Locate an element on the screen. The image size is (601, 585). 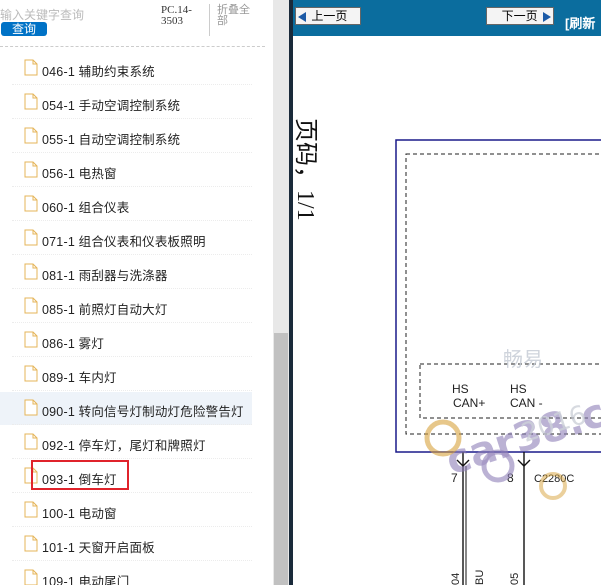
document-code: PC.14-3503 is located at coordinates (176, 15).